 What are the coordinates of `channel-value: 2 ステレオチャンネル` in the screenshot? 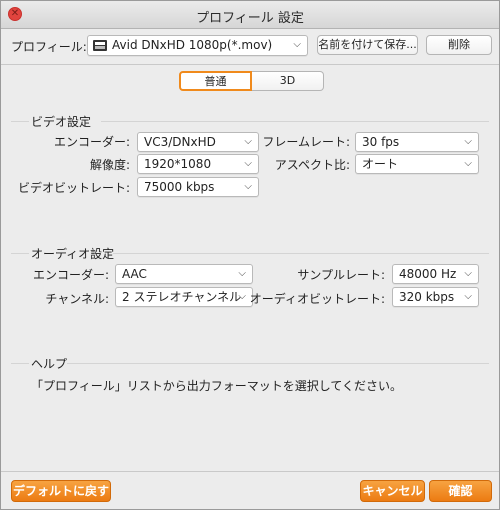 It's located at (182, 297).